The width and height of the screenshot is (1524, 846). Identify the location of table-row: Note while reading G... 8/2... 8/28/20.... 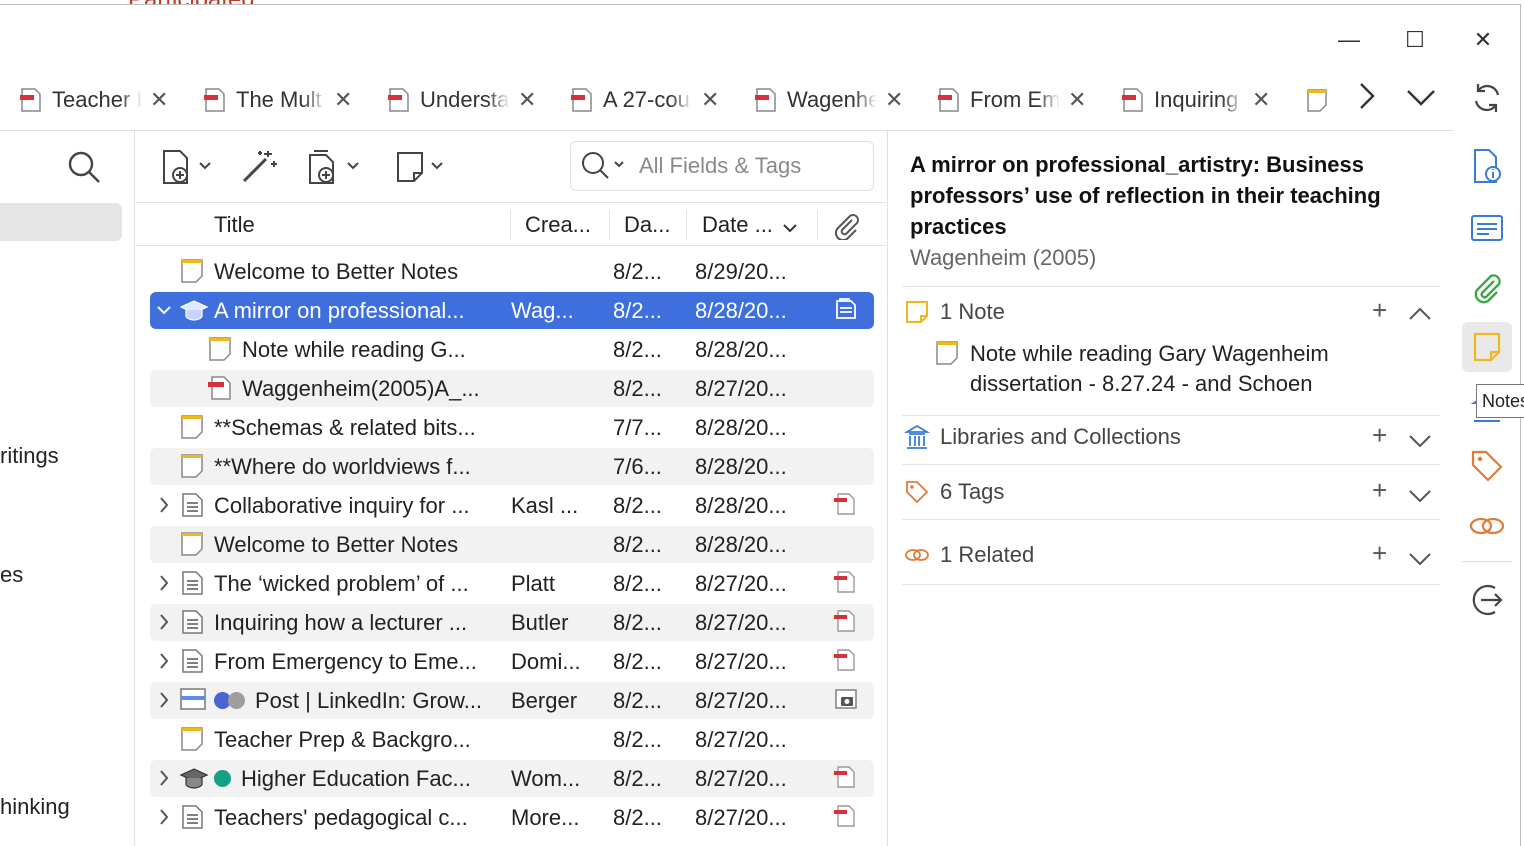
(512, 349).